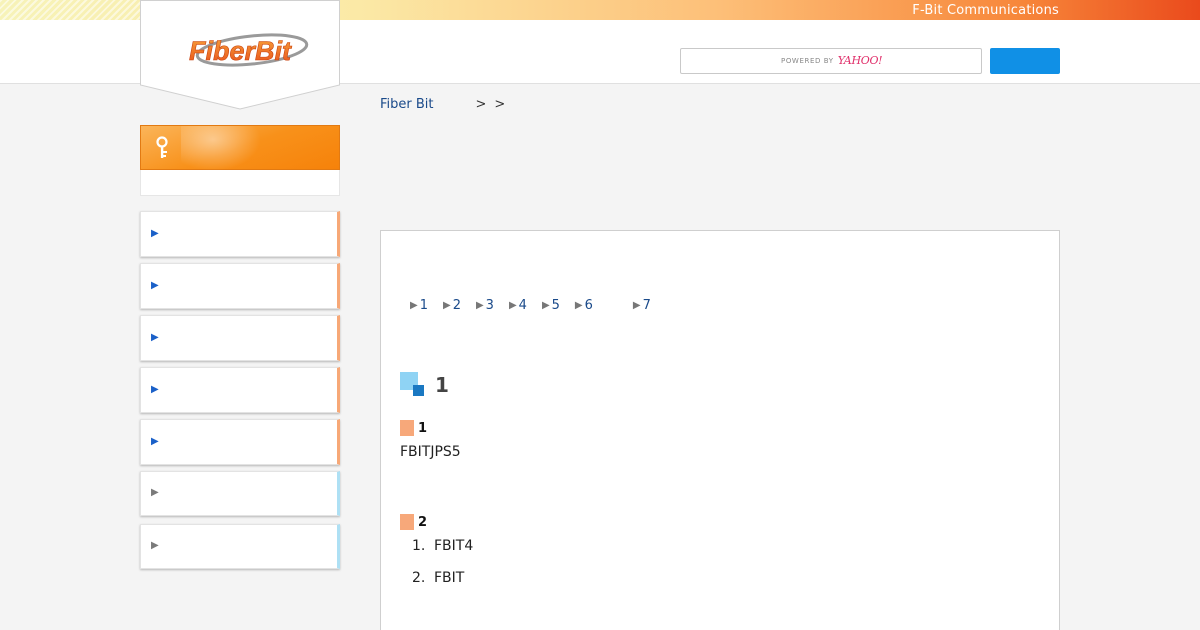 The height and width of the screenshot is (630, 1200). I want to click on subsection-heading-2: 2, so click(413, 522).